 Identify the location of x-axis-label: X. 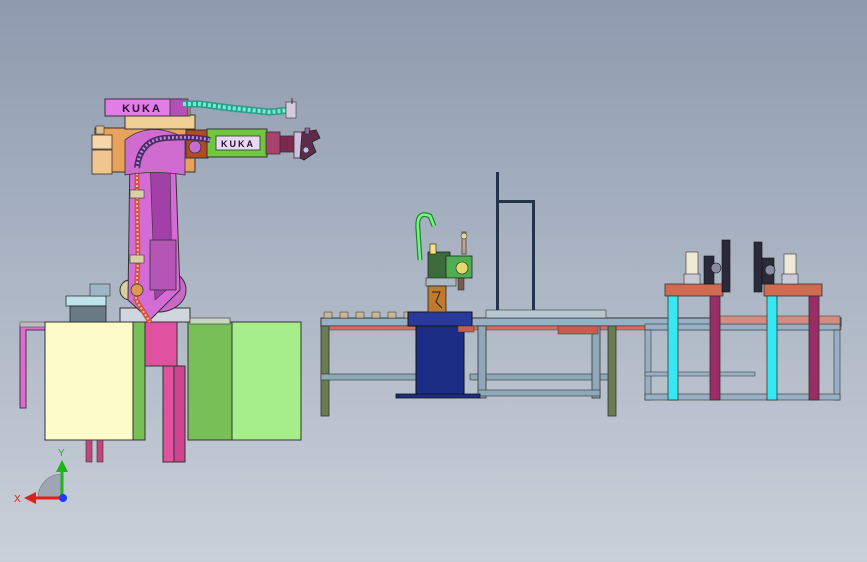
(17, 499).